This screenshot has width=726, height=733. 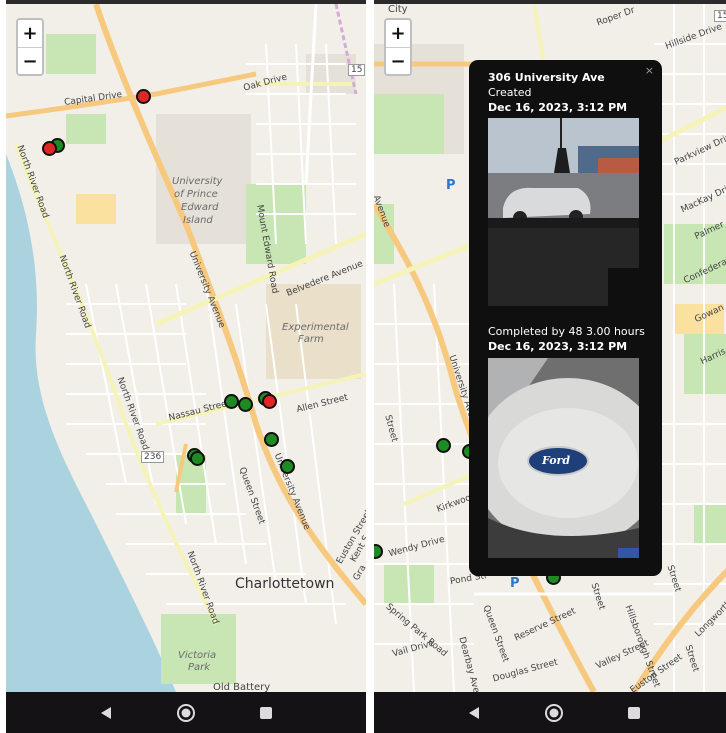 What do you see at coordinates (566, 331) in the screenshot?
I see `popup-completed-label: Completed by 48 3.00 hours` at bounding box center [566, 331].